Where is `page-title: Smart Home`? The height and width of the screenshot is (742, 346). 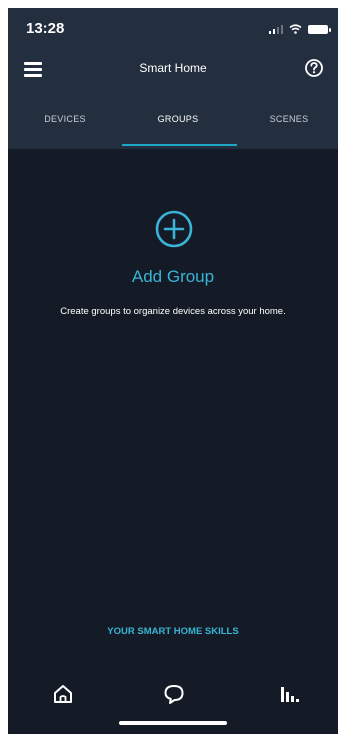 page-title: Smart Home is located at coordinates (173, 68).